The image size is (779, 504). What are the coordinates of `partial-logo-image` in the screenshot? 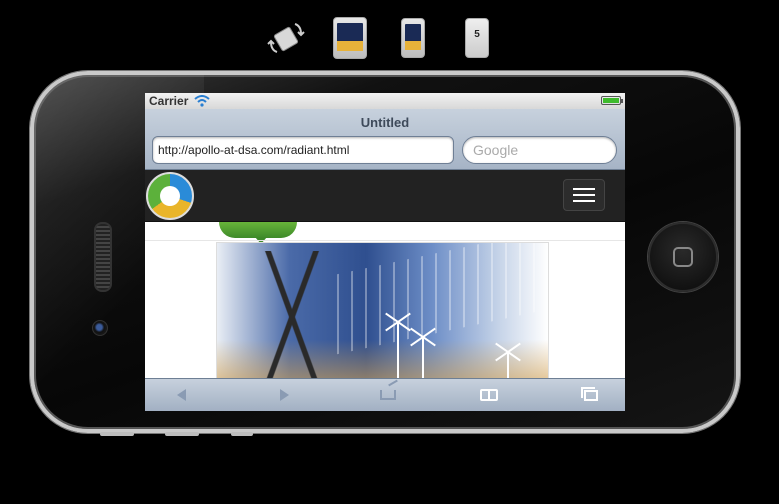 It's located at (258, 233).